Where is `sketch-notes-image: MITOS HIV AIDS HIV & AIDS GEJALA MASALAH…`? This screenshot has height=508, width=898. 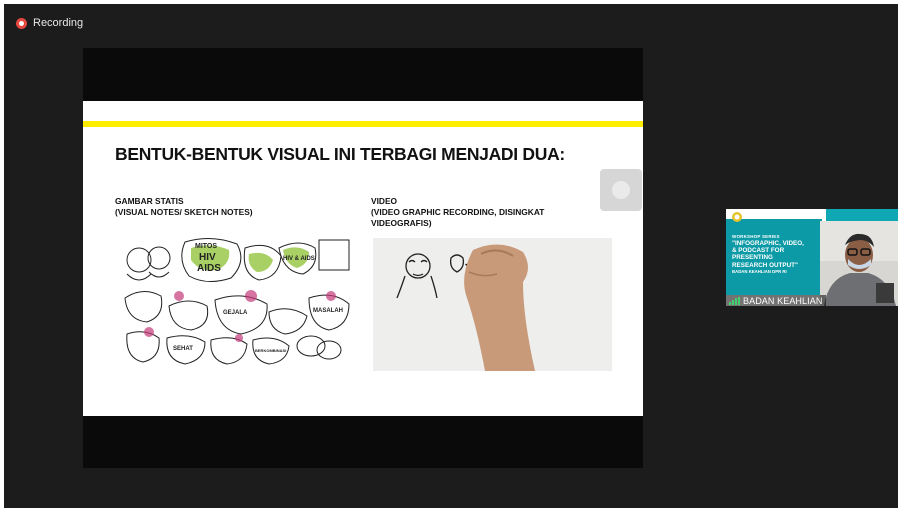
sketch-notes-image: MITOS HIV AIDS HIV & AIDS GEJALA MASALAH… is located at coordinates (236, 300).